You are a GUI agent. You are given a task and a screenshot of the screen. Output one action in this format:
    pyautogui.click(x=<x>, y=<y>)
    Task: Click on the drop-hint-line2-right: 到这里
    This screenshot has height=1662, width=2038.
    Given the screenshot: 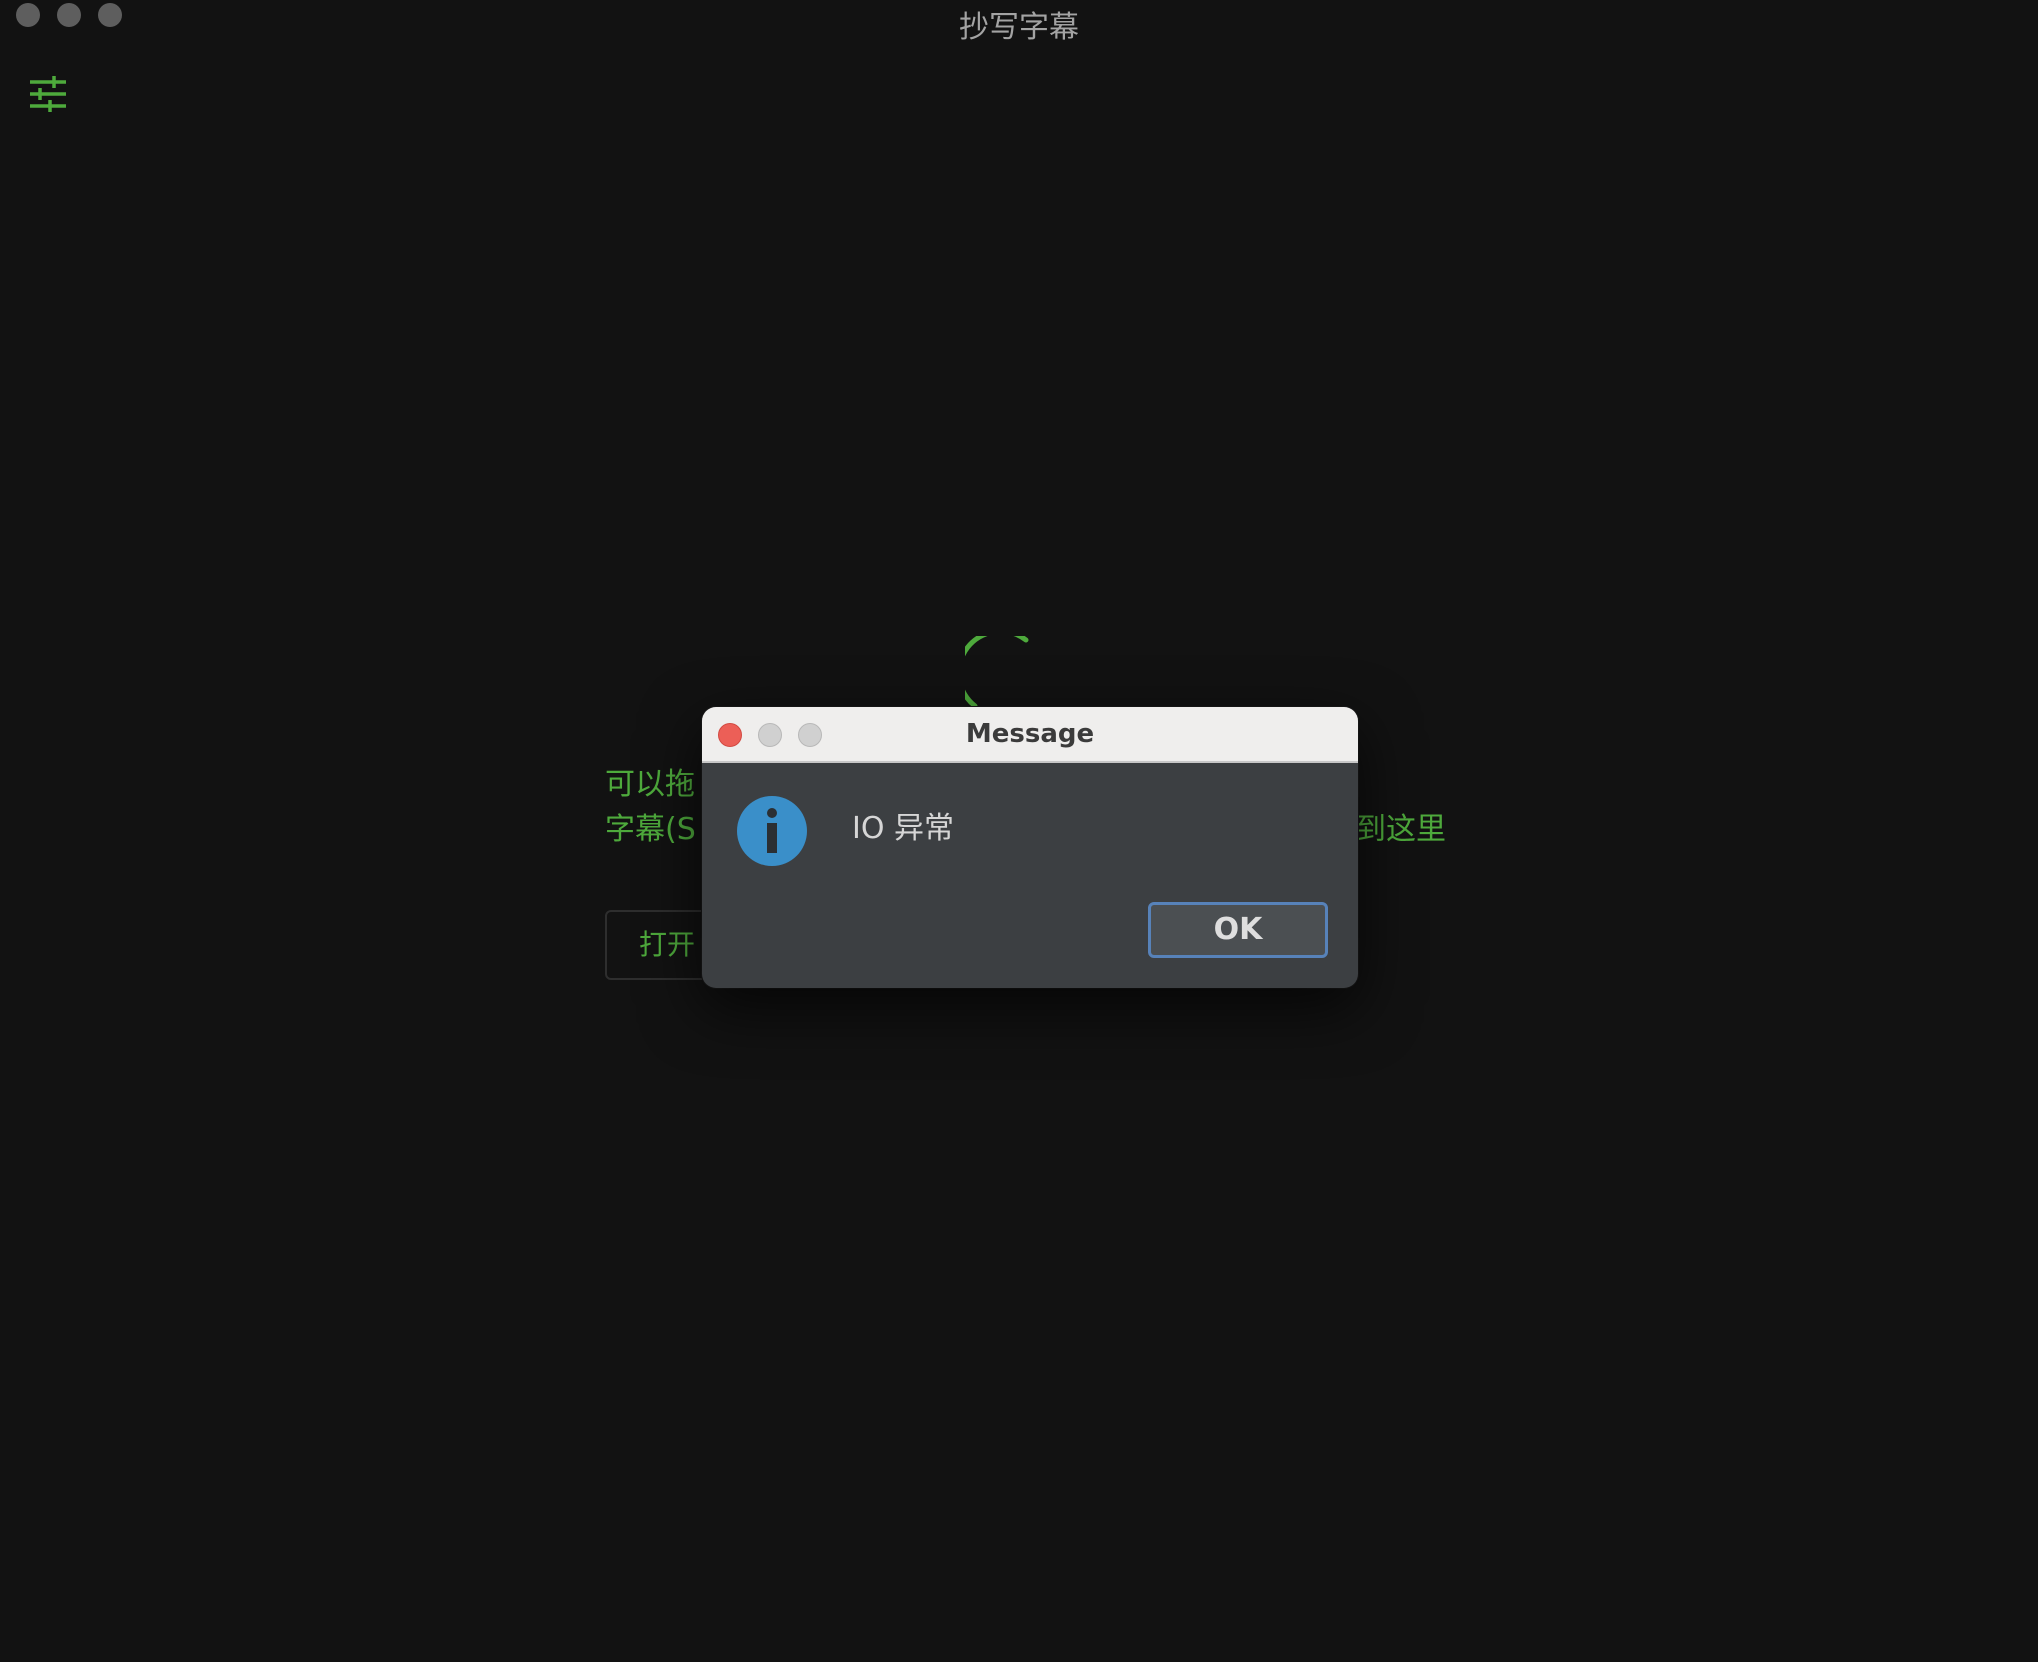 What is the action you would take?
    pyautogui.click(x=1401, y=829)
    